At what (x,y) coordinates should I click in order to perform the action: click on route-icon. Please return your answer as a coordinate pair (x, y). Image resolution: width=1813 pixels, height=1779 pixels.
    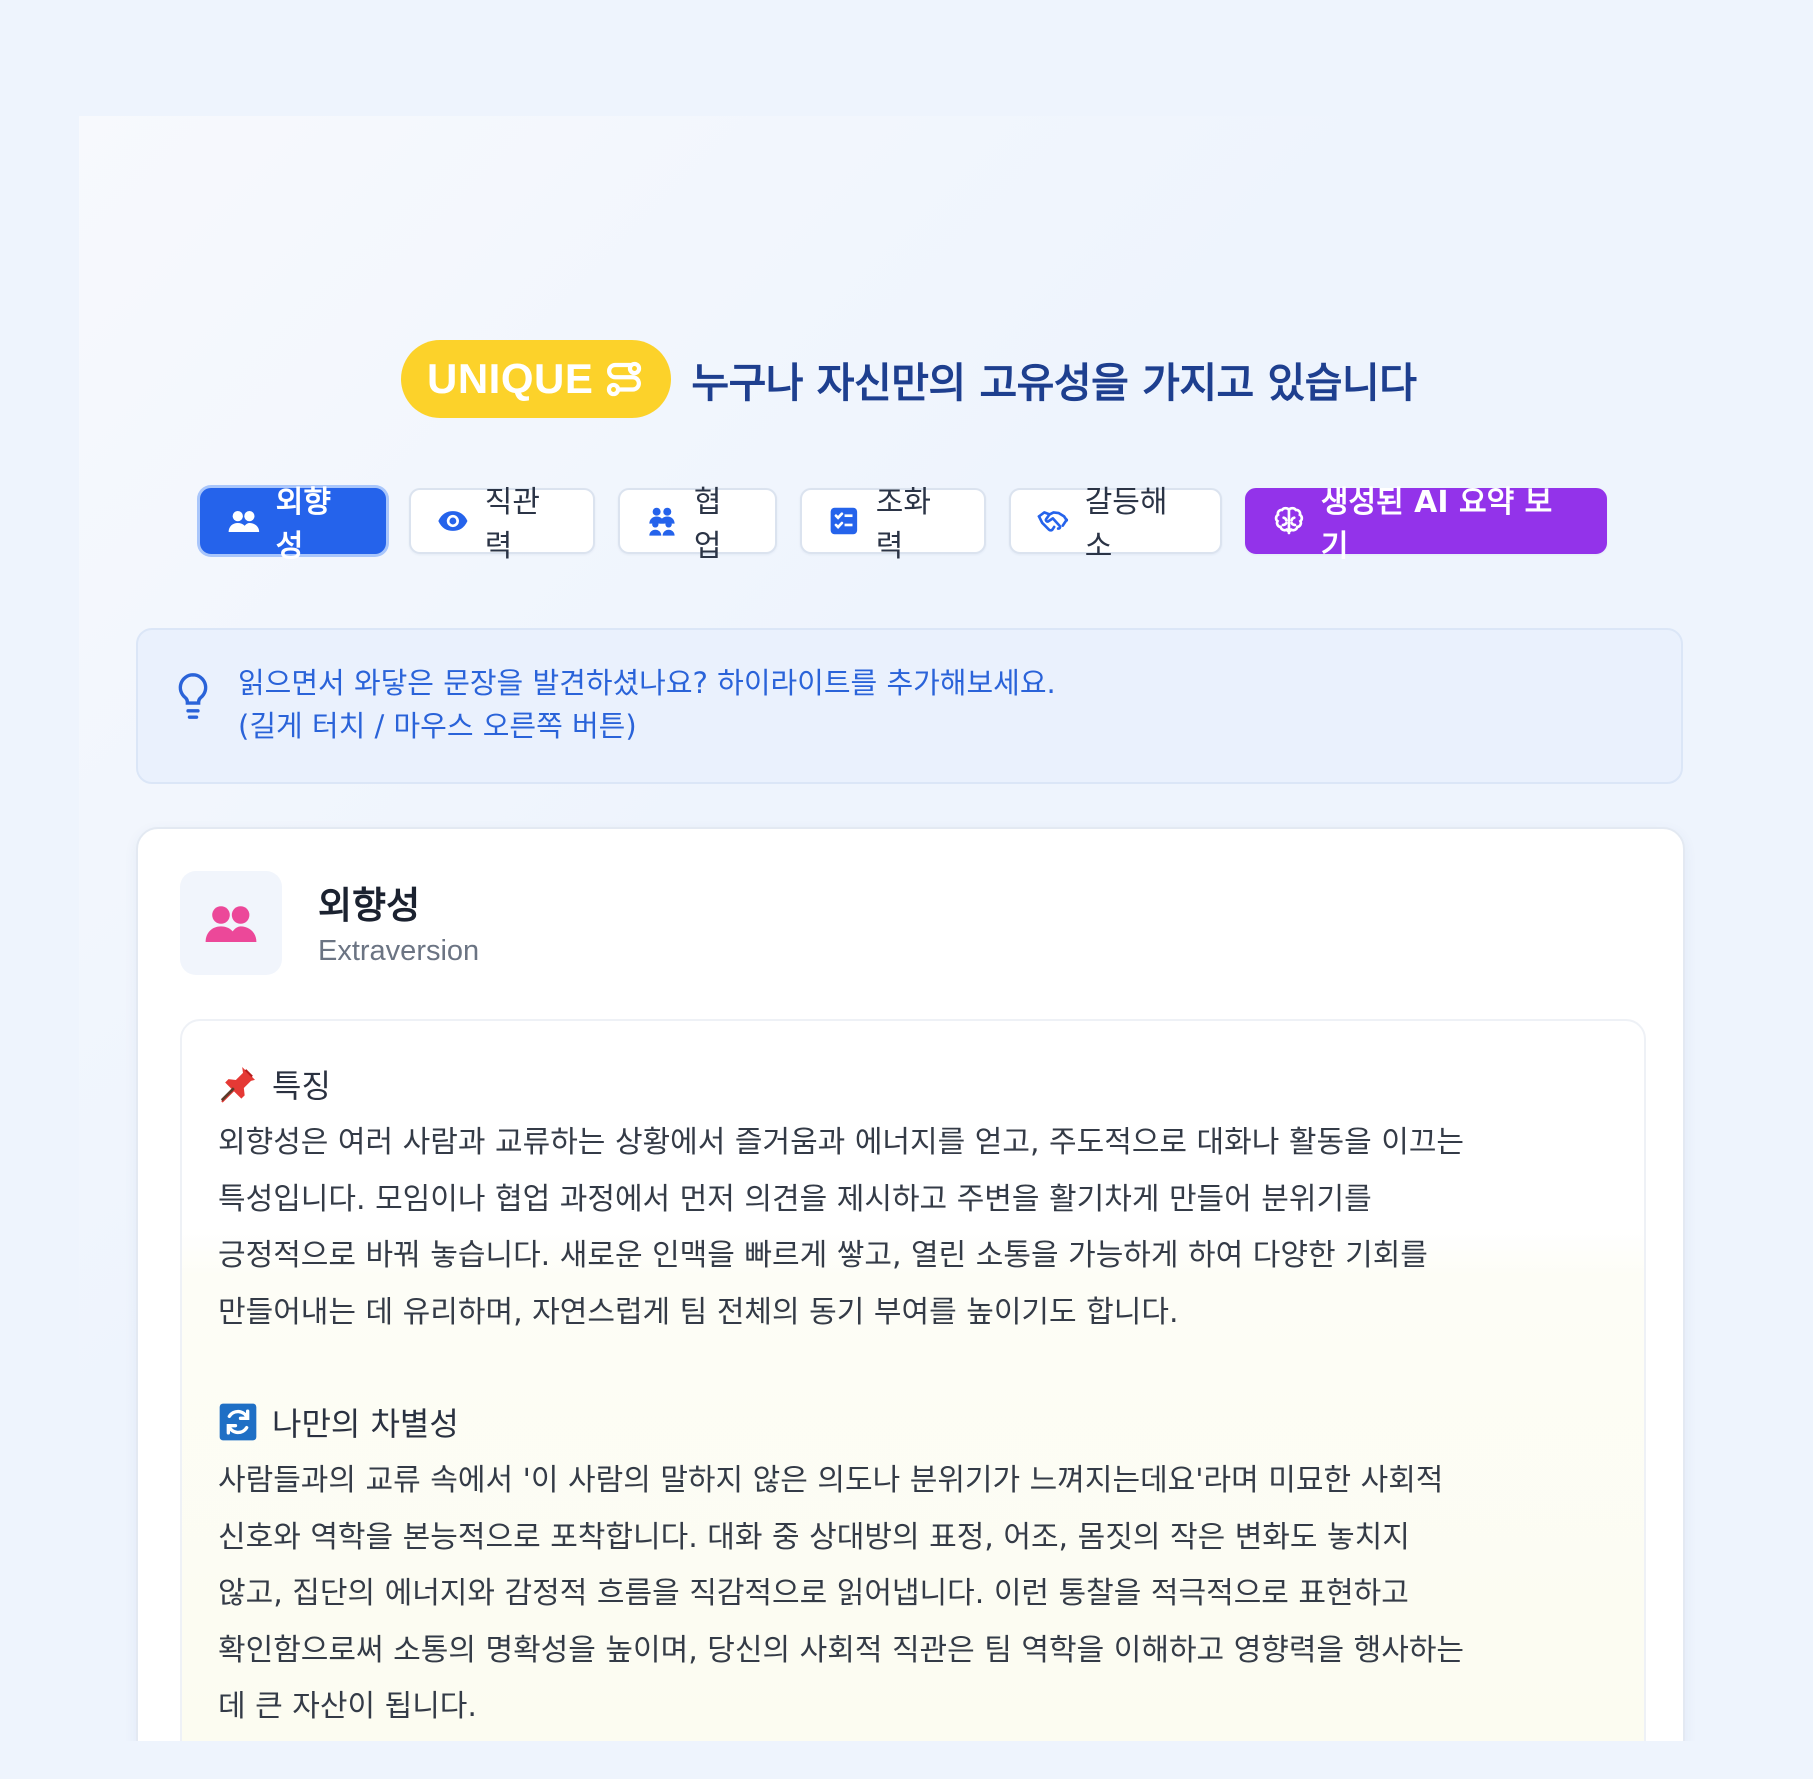
    Looking at the image, I should click on (624, 379).